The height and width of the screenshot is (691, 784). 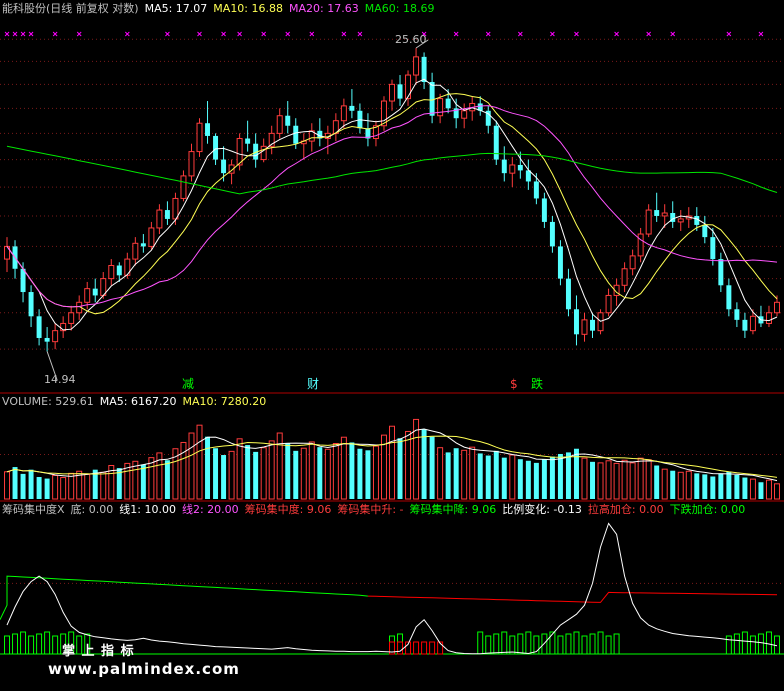 What do you see at coordinates (188, 384) in the screenshot?
I see `marker-jian: 减` at bounding box center [188, 384].